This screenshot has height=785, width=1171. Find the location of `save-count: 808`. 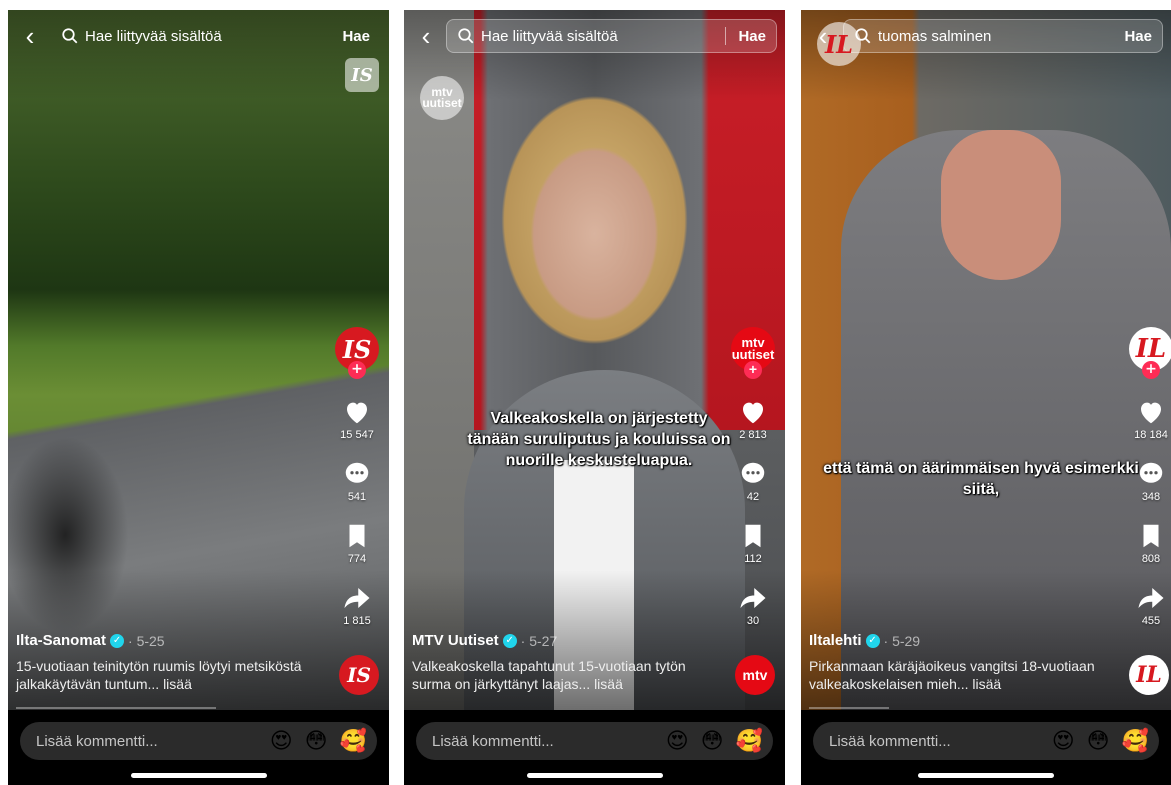

save-count: 808 is located at coordinates (1151, 559).